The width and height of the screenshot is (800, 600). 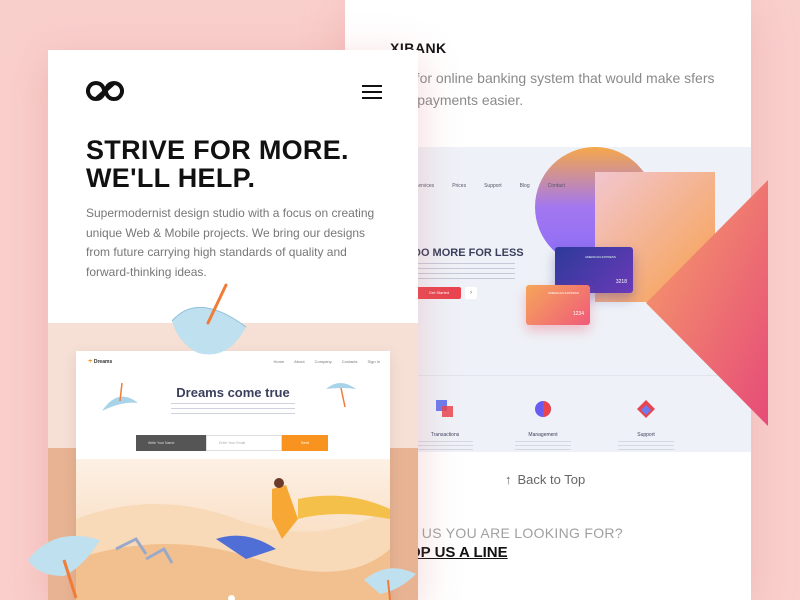 What do you see at coordinates (439, 293) in the screenshot?
I see `preview-cta-button: Get Started` at bounding box center [439, 293].